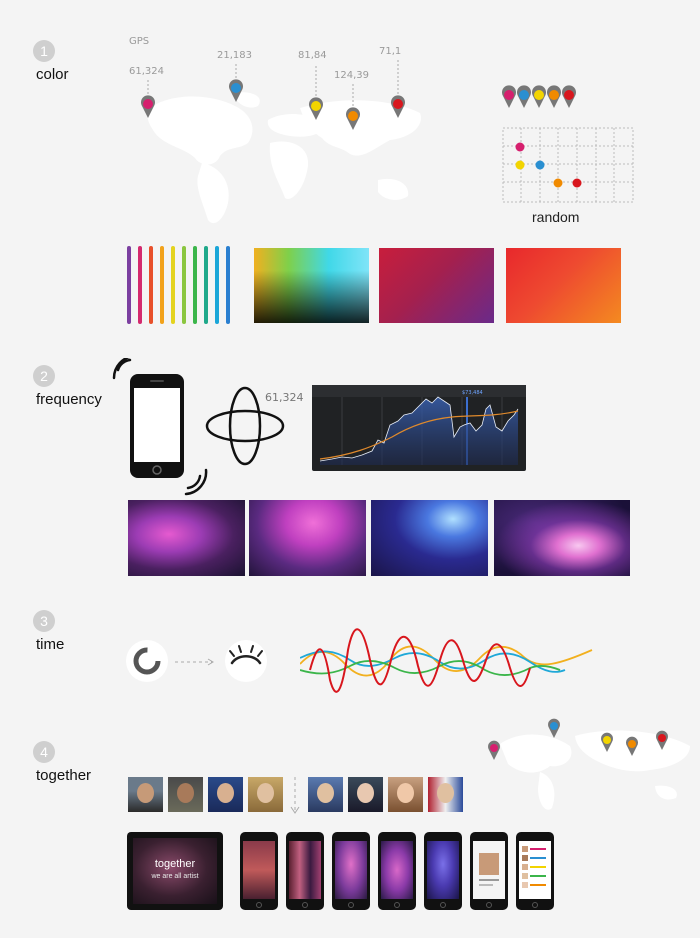  I want to click on step-number-2: 2, so click(44, 376).